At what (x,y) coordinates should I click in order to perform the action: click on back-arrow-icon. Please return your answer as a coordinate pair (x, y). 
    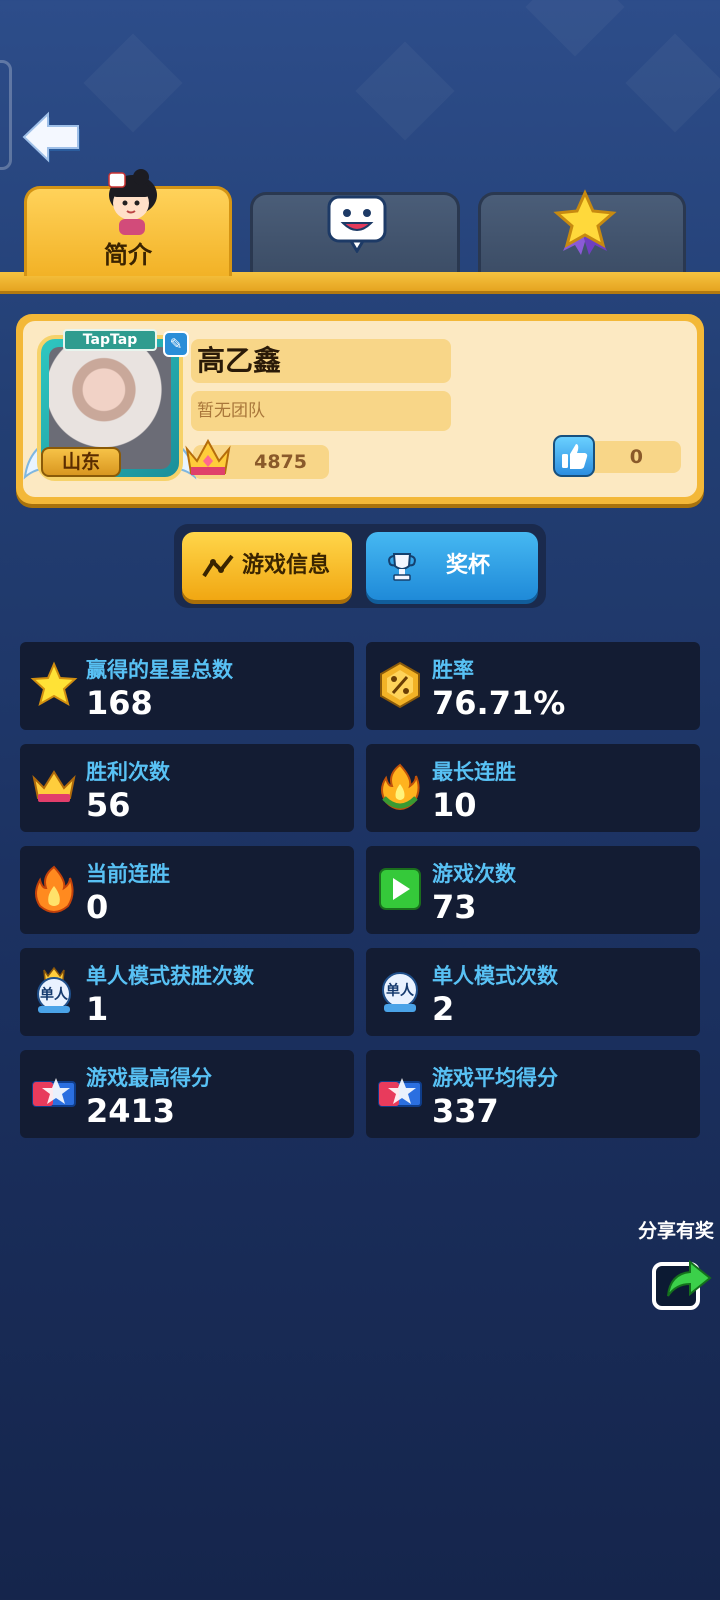
    Looking at the image, I should click on (51, 137).